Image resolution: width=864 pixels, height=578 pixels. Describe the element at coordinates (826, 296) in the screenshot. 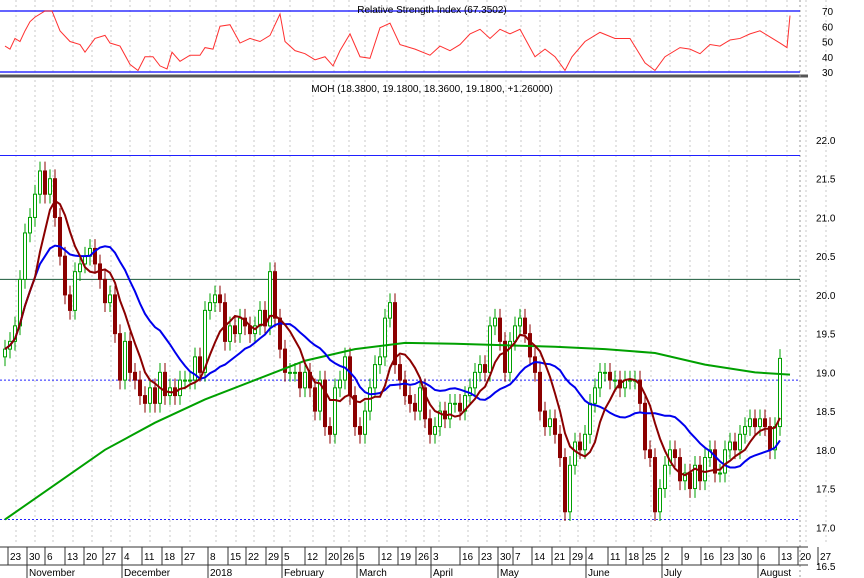

I see `price-tick-label: 20.0` at that location.